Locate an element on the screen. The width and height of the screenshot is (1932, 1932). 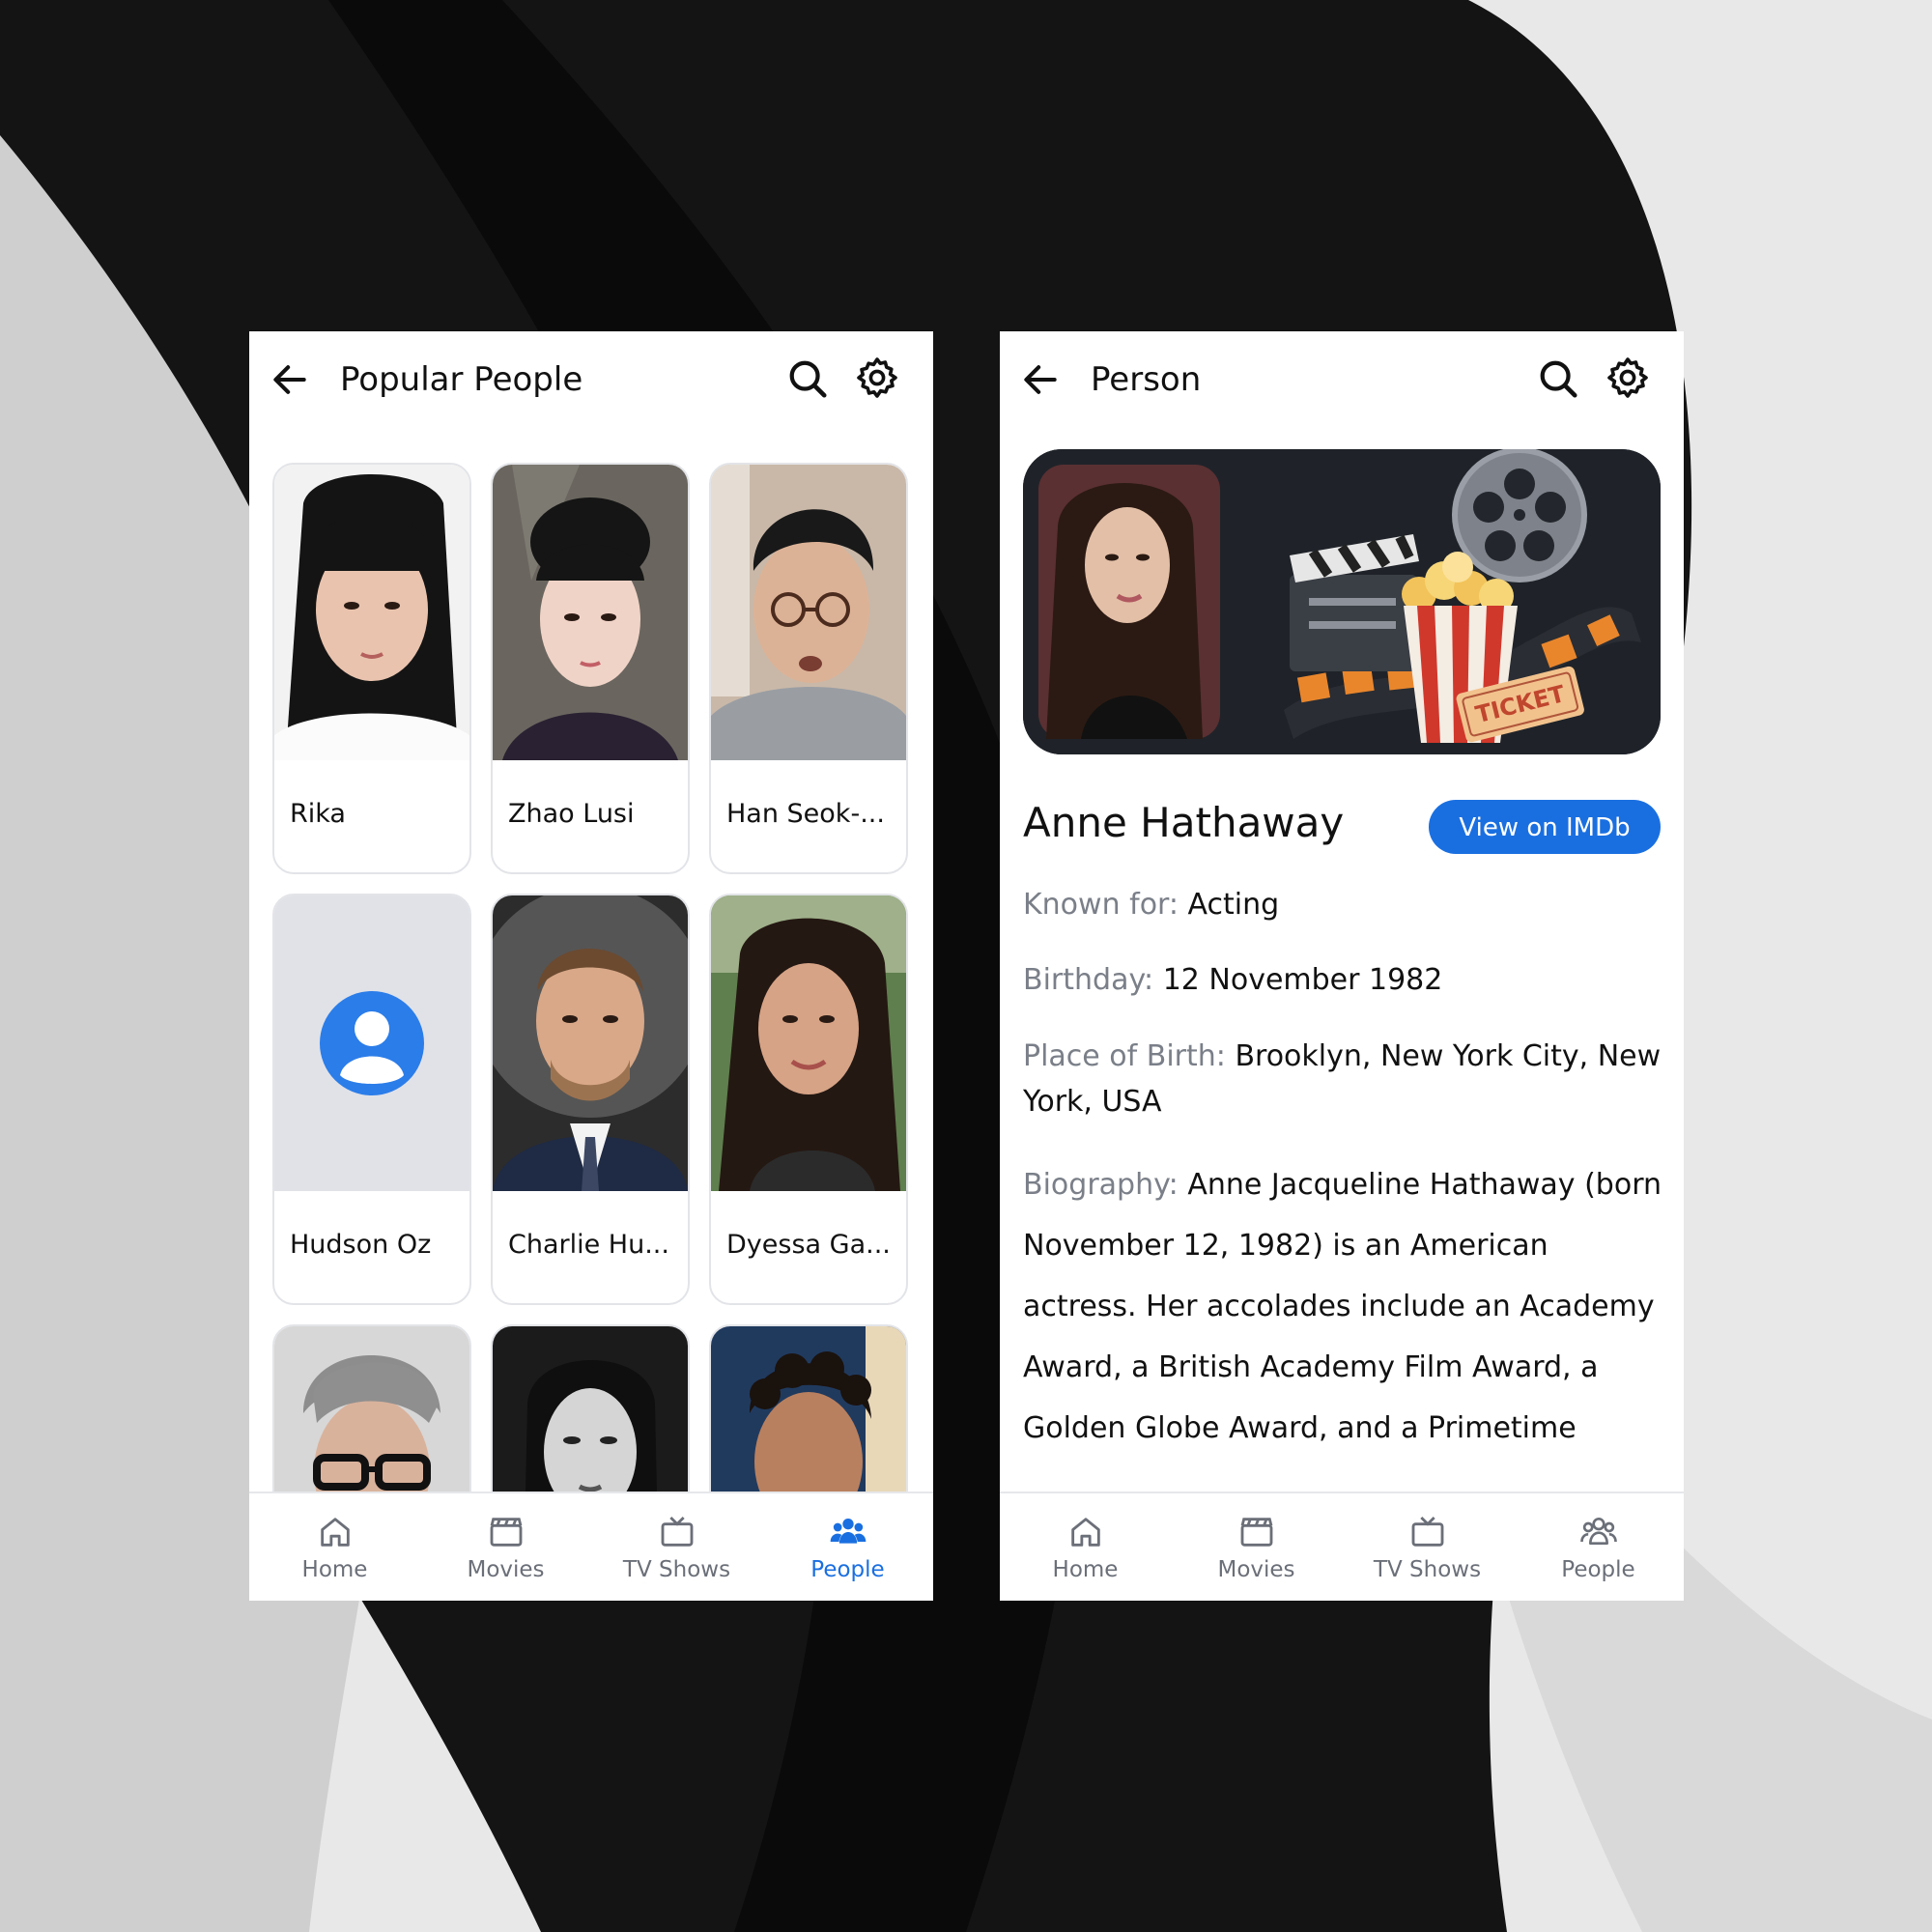
known-for-row: Known for: Acting is located at coordinates (1343, 904).